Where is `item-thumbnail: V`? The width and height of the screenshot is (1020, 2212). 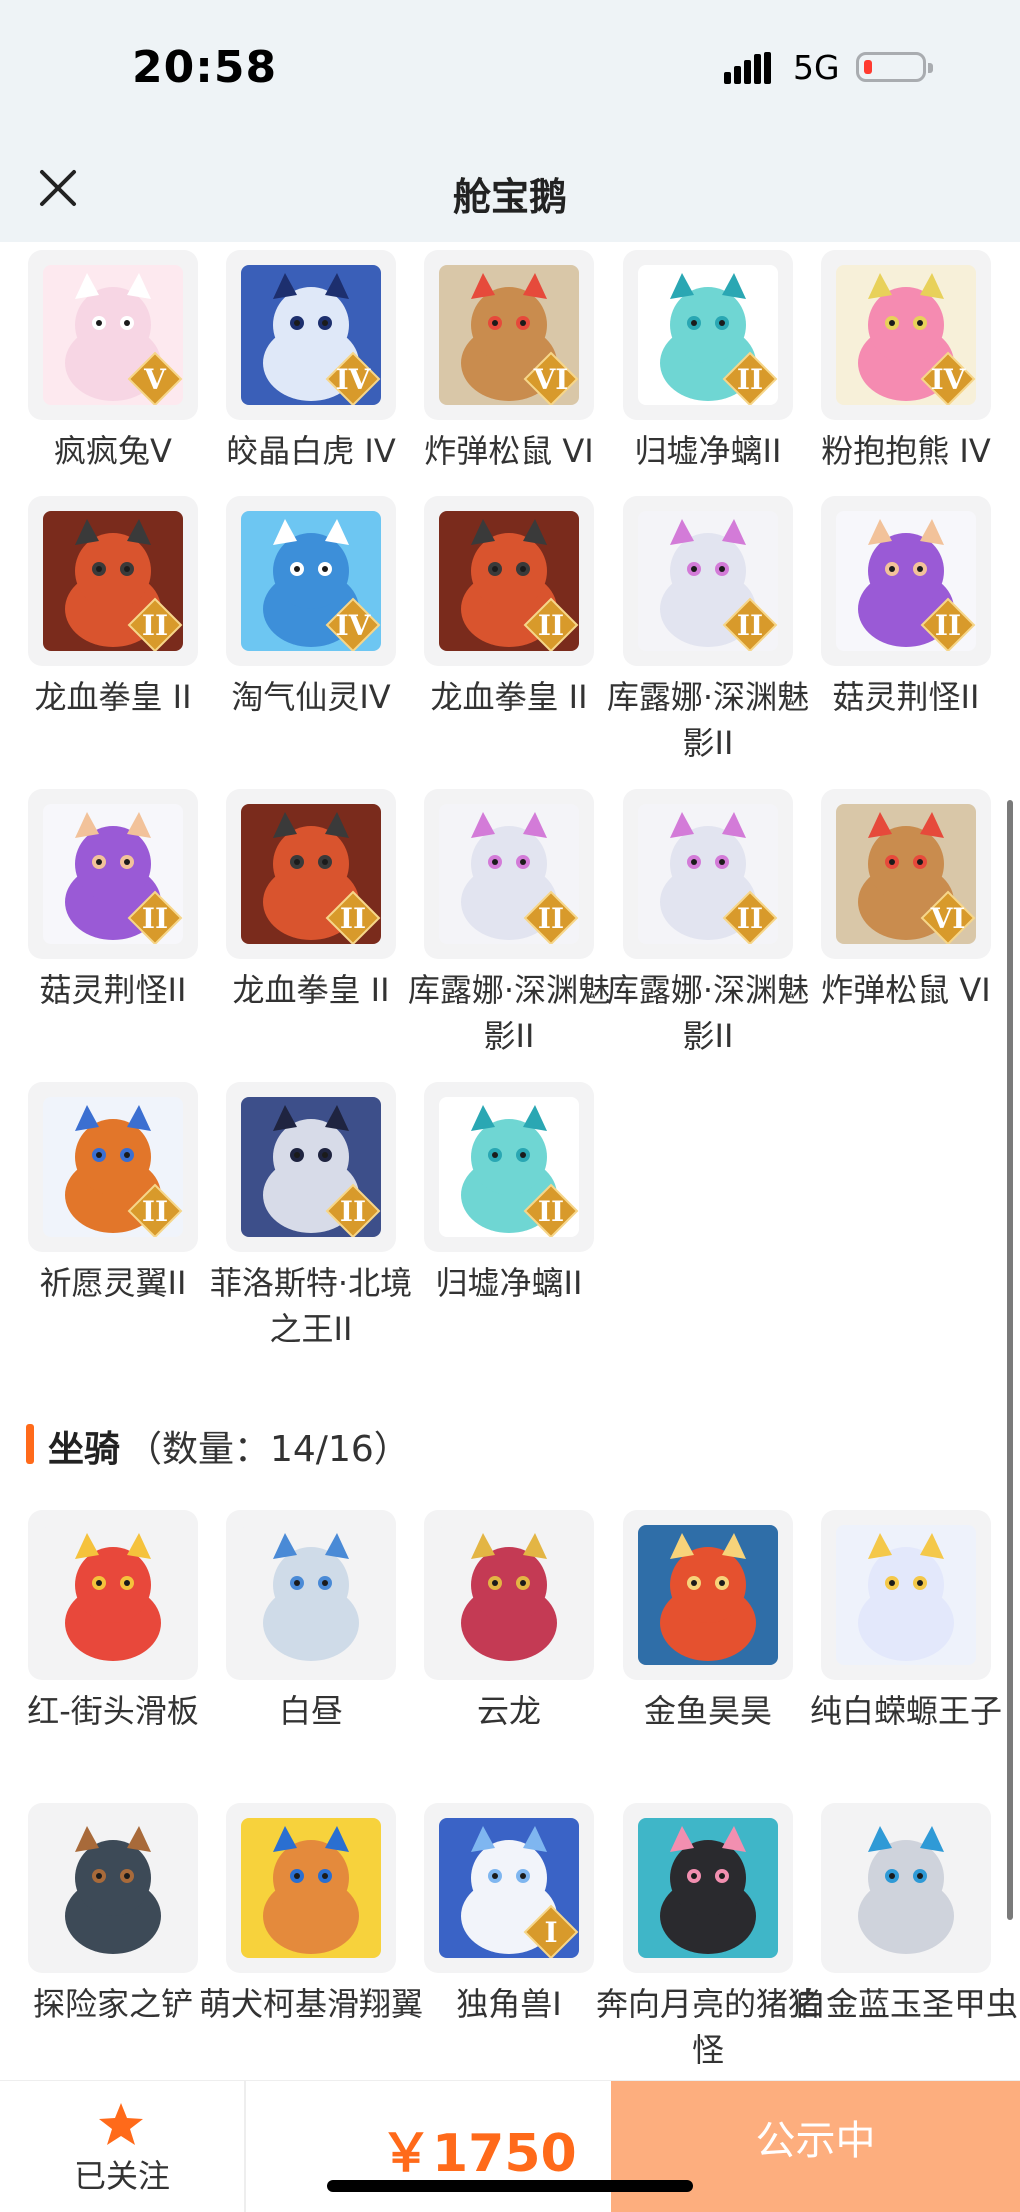
item-thumbnail: V is located at coordinates (113, 335).